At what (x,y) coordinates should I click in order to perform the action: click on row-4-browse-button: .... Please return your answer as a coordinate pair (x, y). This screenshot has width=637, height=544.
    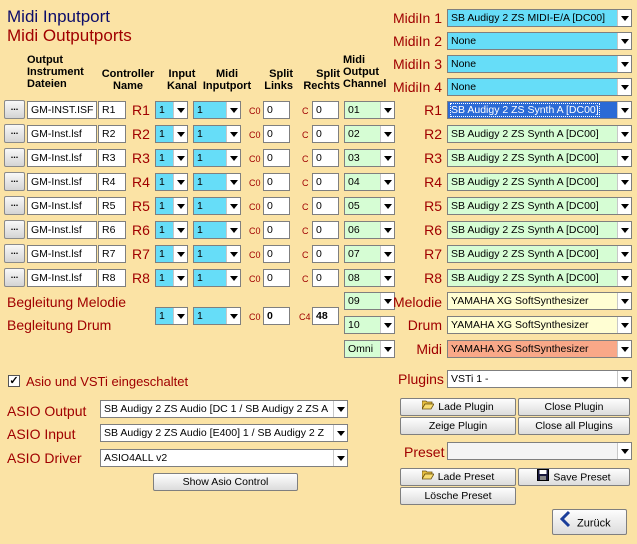
    Looking at the image, I should click on (14, 181).